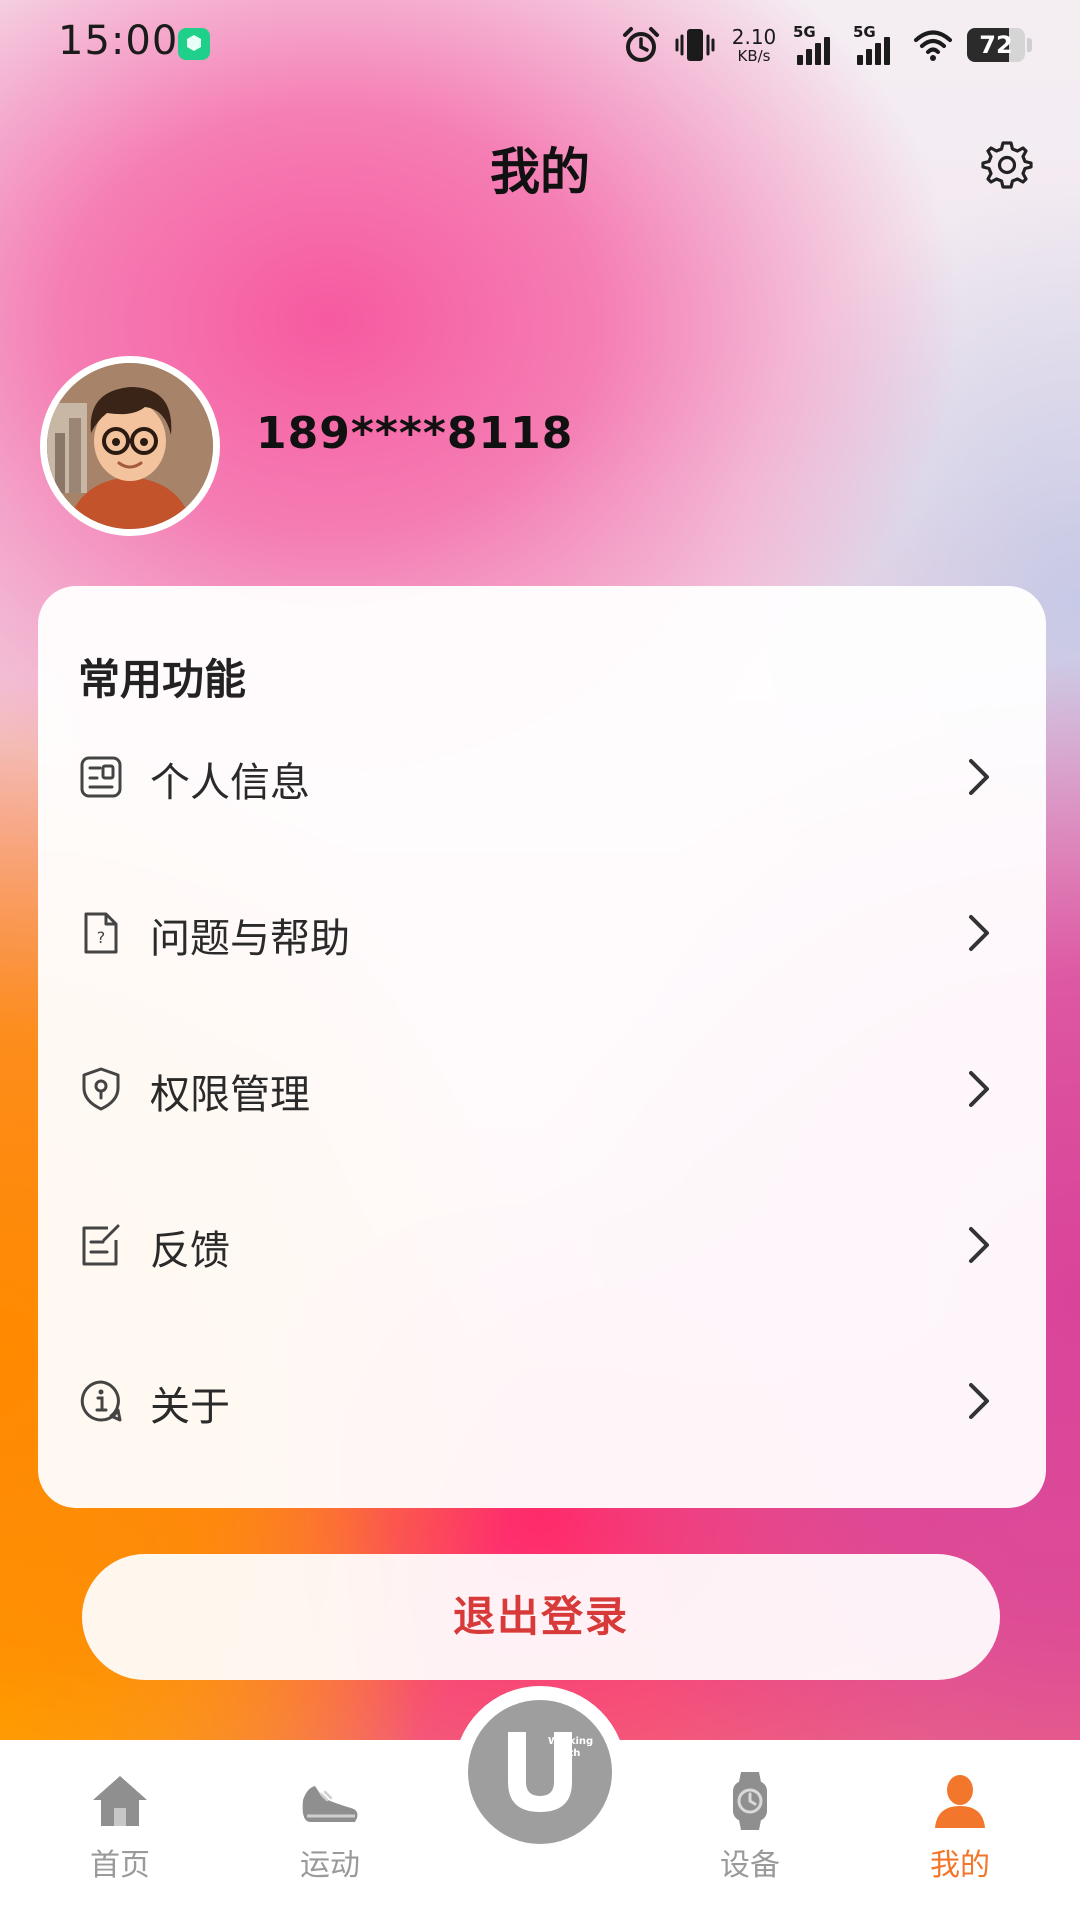 The image size is (1080, 1920). Describe the element at coordinates (101, 1089) in the screenshot. I see `shield-icon` at that location.